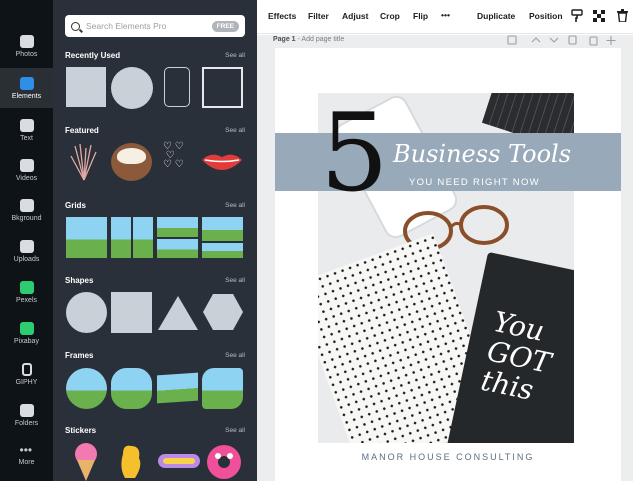 The image size is (633, 481). I want to click on search-input: Search Elements Pro FREE, so click(155, 26).